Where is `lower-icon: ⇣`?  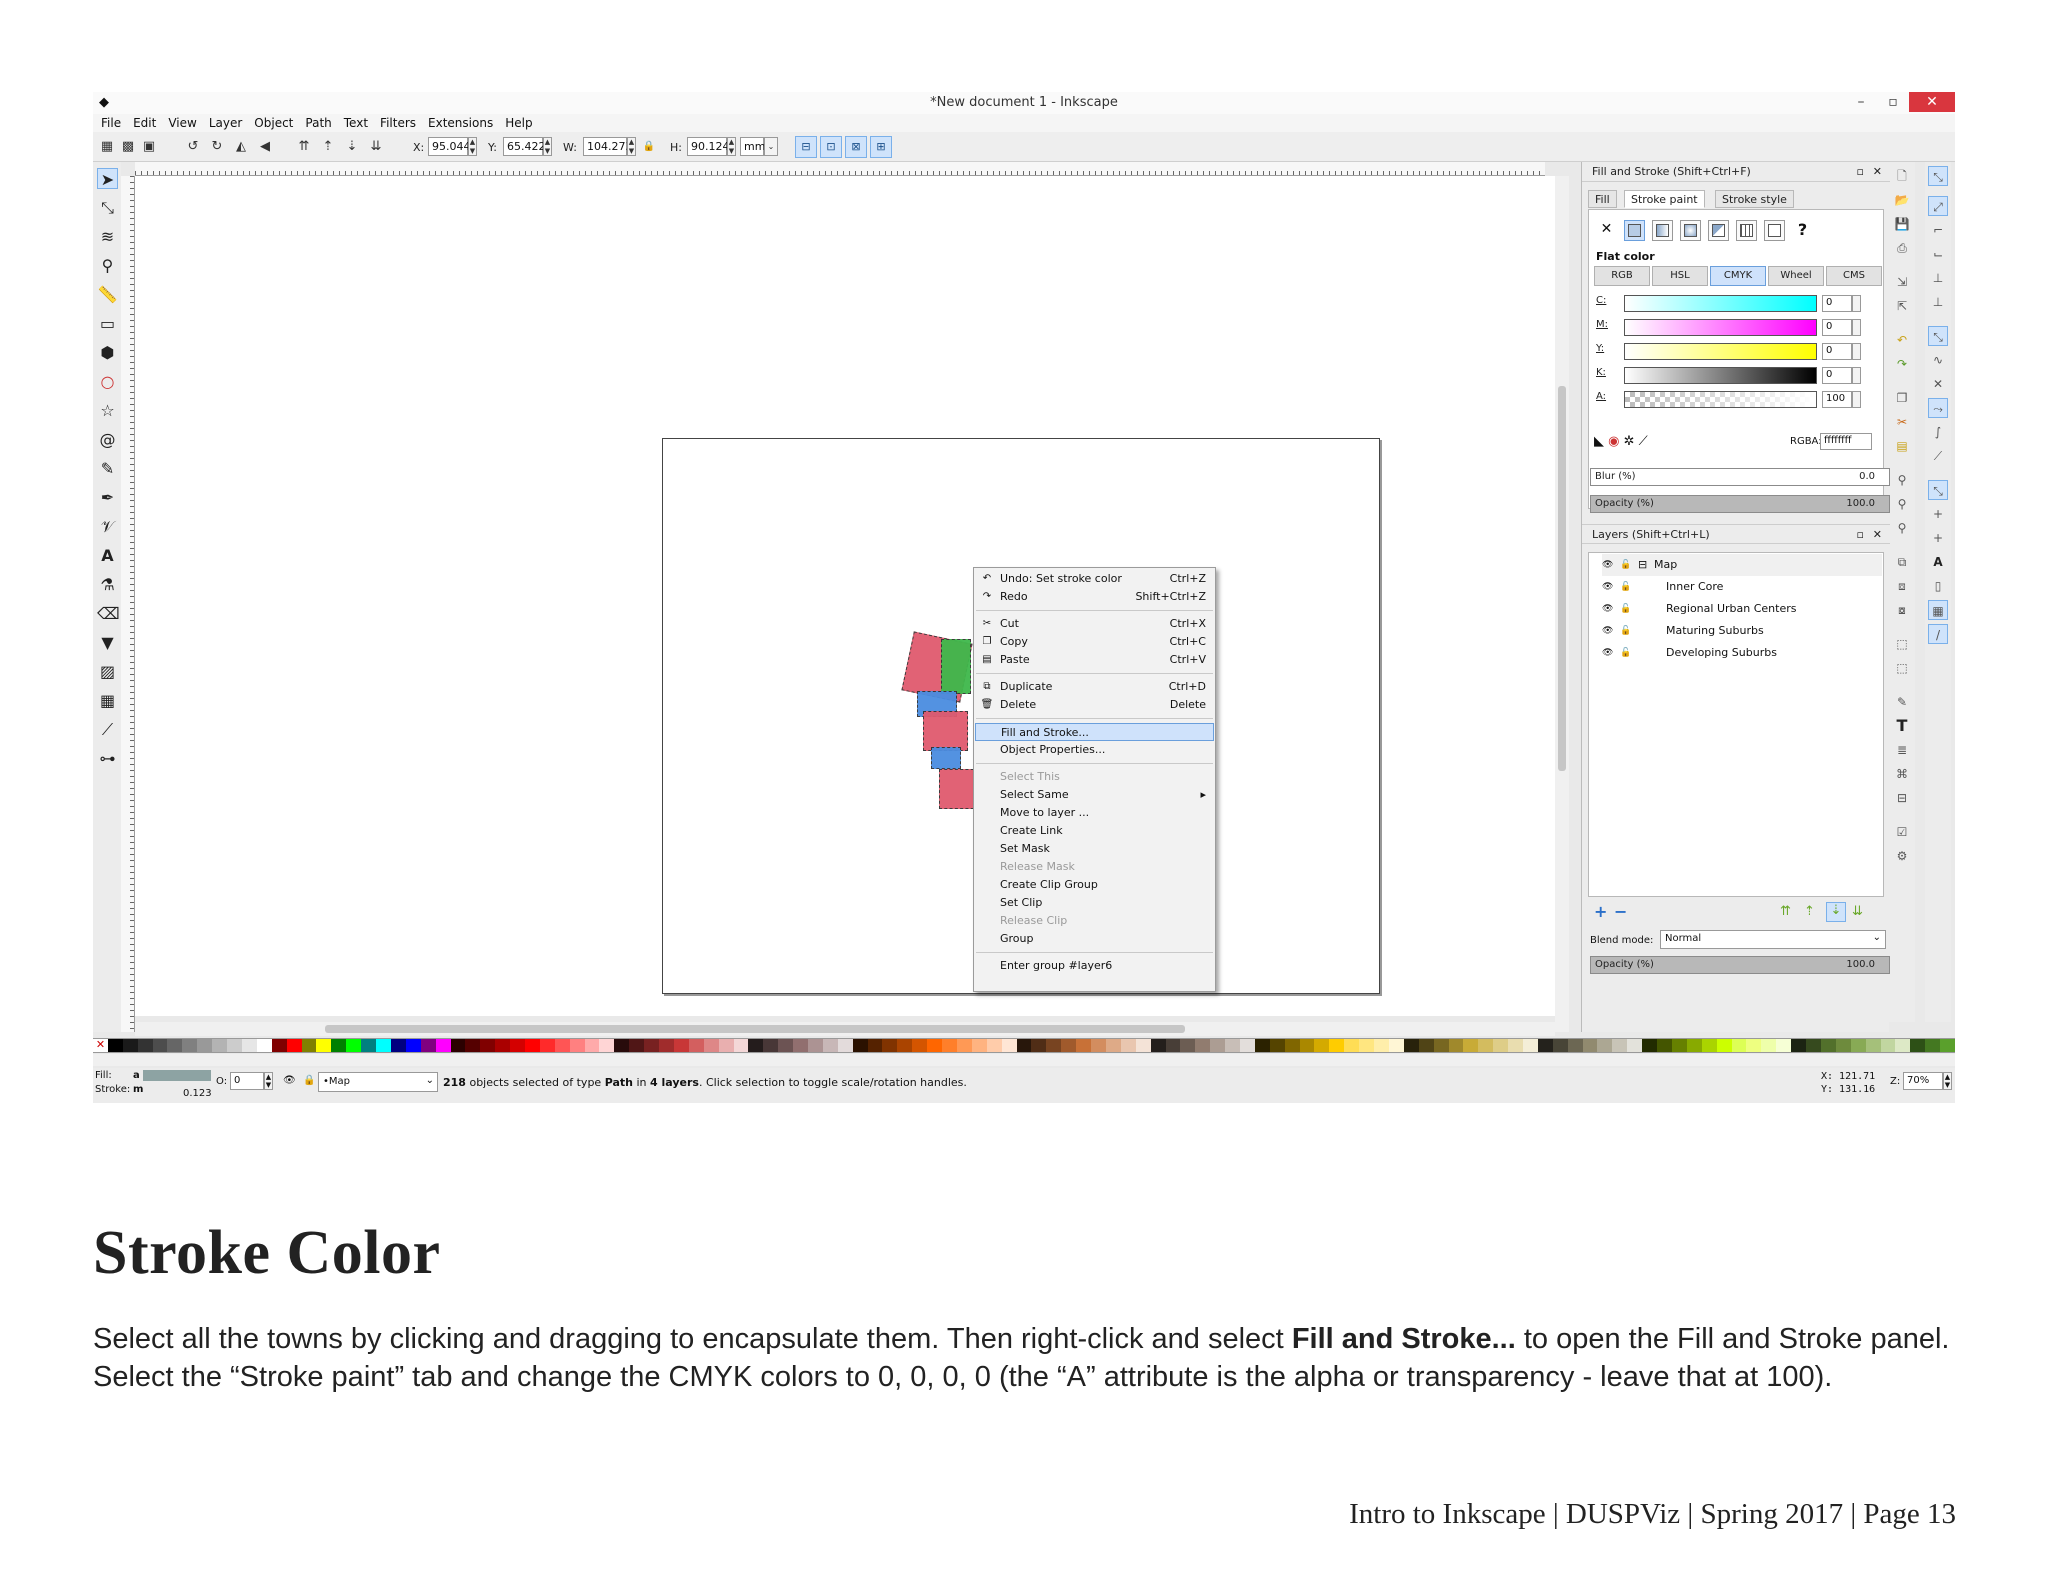 lower-icon: ⇣ is located at coordinates (352, 147).